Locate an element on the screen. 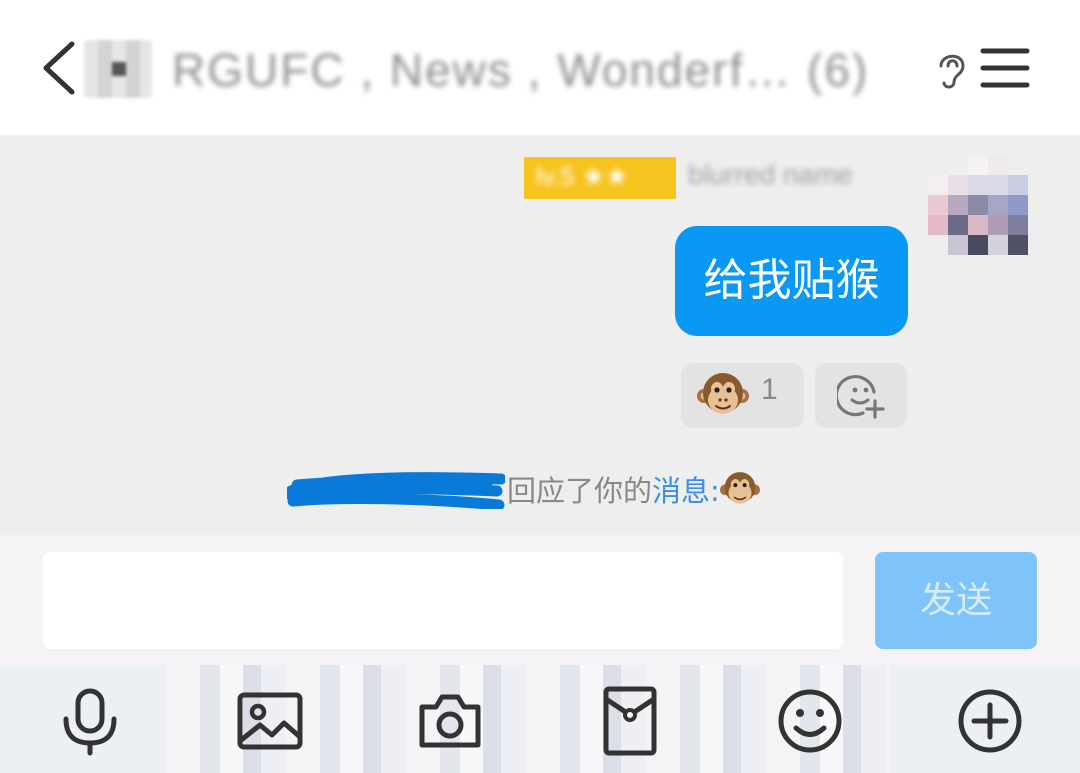  reaction-count: 1 is located at coordinates (769, 389).